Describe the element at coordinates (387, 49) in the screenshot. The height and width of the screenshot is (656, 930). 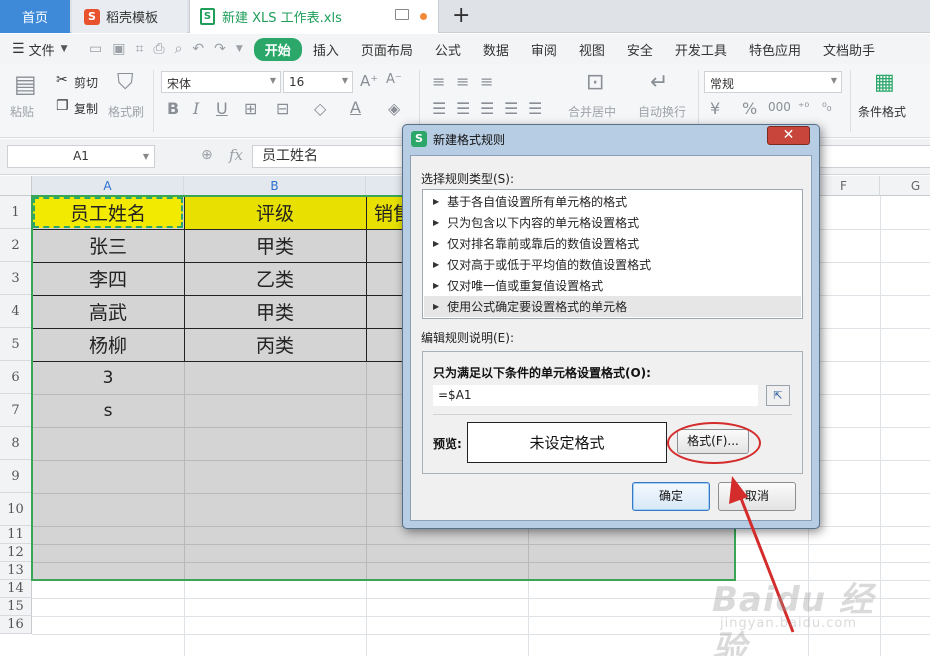
I see `menu-page-layout: 页面布局` at that location.